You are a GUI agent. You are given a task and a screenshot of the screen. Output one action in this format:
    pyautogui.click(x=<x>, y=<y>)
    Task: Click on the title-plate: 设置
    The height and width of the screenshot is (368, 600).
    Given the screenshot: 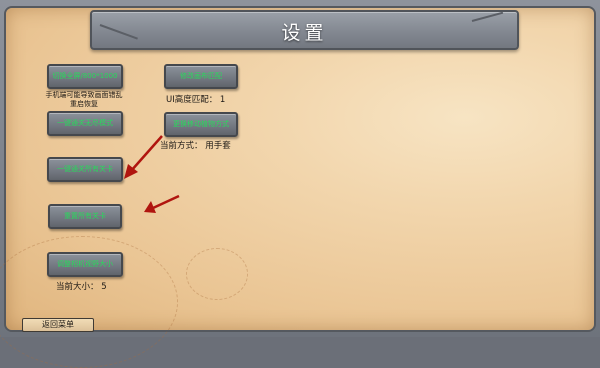 What is the action you would take?
    pyautogui.click(x=304, y=30)
    